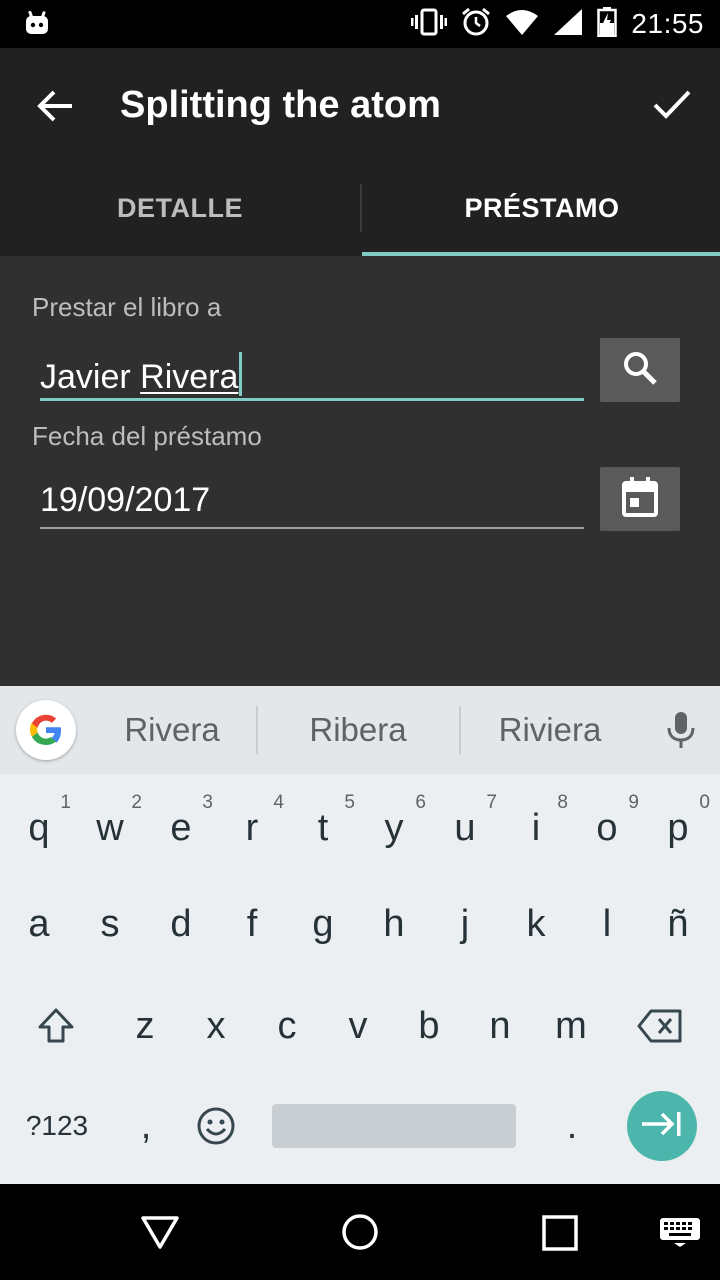  Describe the element at coordinates (678, 824) in the screenshot. I see `key-p: p0` at that location.